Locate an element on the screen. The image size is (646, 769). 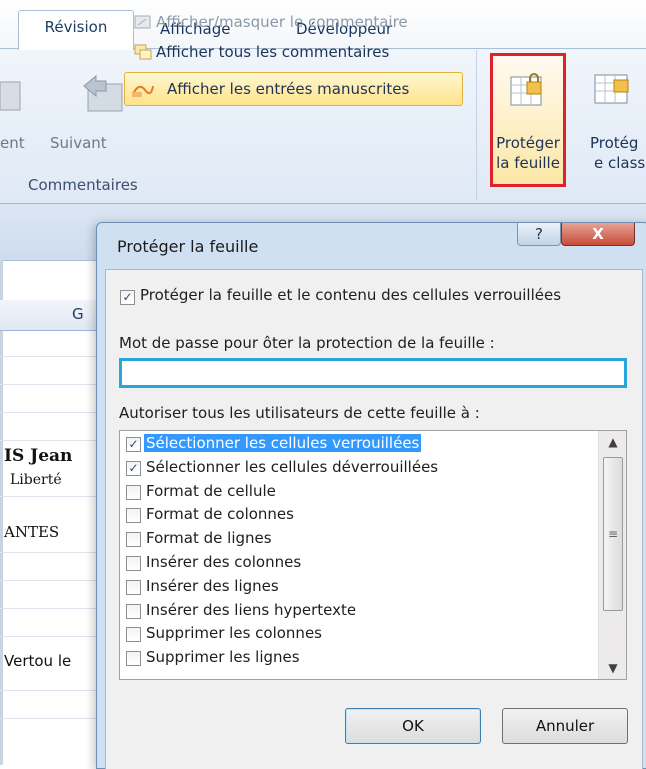
permission-item: ✓ Sélectionner les cellules verrouillées is located at coordinates (360, 444).